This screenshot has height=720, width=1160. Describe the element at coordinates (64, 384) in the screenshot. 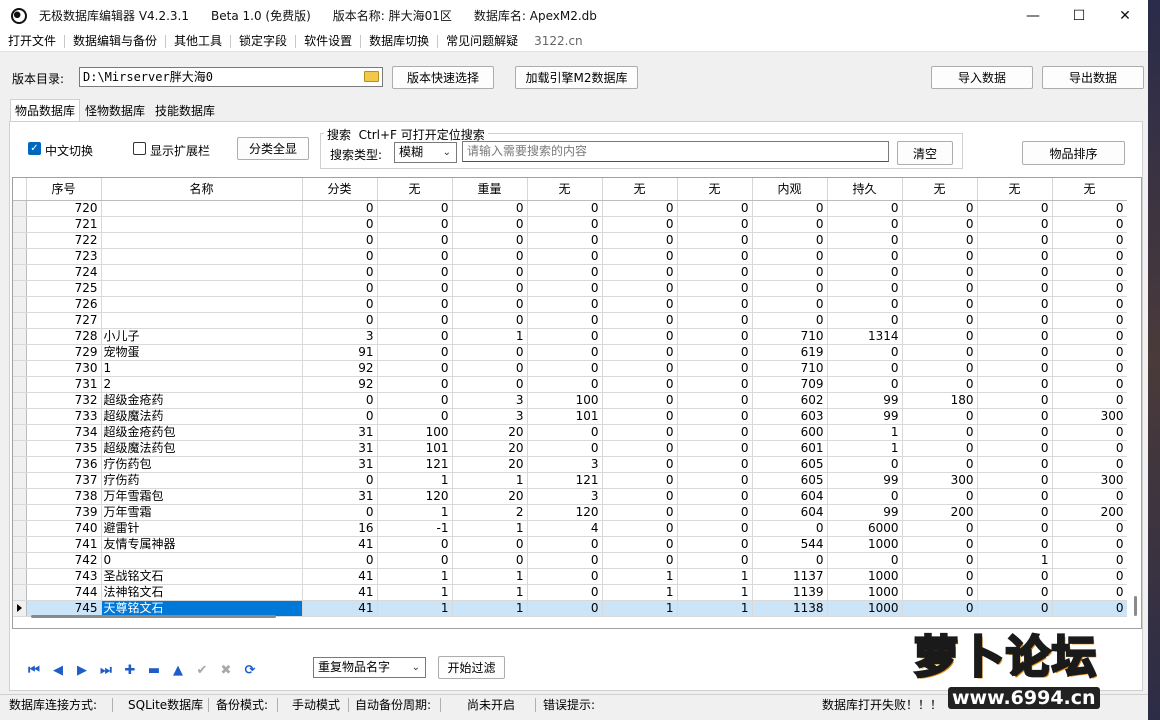

I see `table-cell: 731` at that location.